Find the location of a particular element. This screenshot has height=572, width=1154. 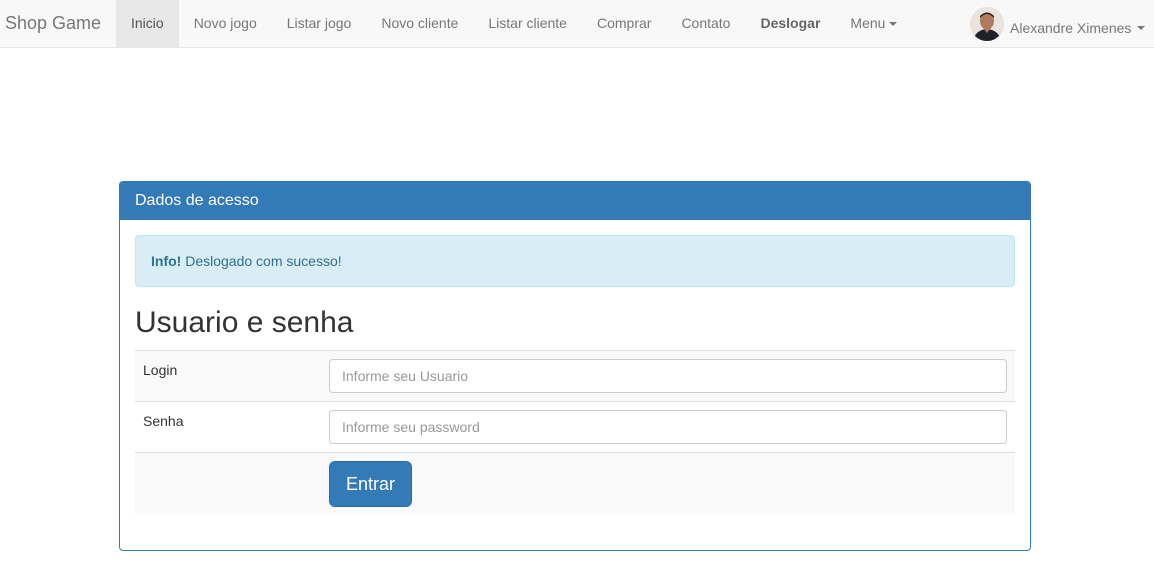

nav-item-inicio: Inicio is located at coordinates (147, 23).